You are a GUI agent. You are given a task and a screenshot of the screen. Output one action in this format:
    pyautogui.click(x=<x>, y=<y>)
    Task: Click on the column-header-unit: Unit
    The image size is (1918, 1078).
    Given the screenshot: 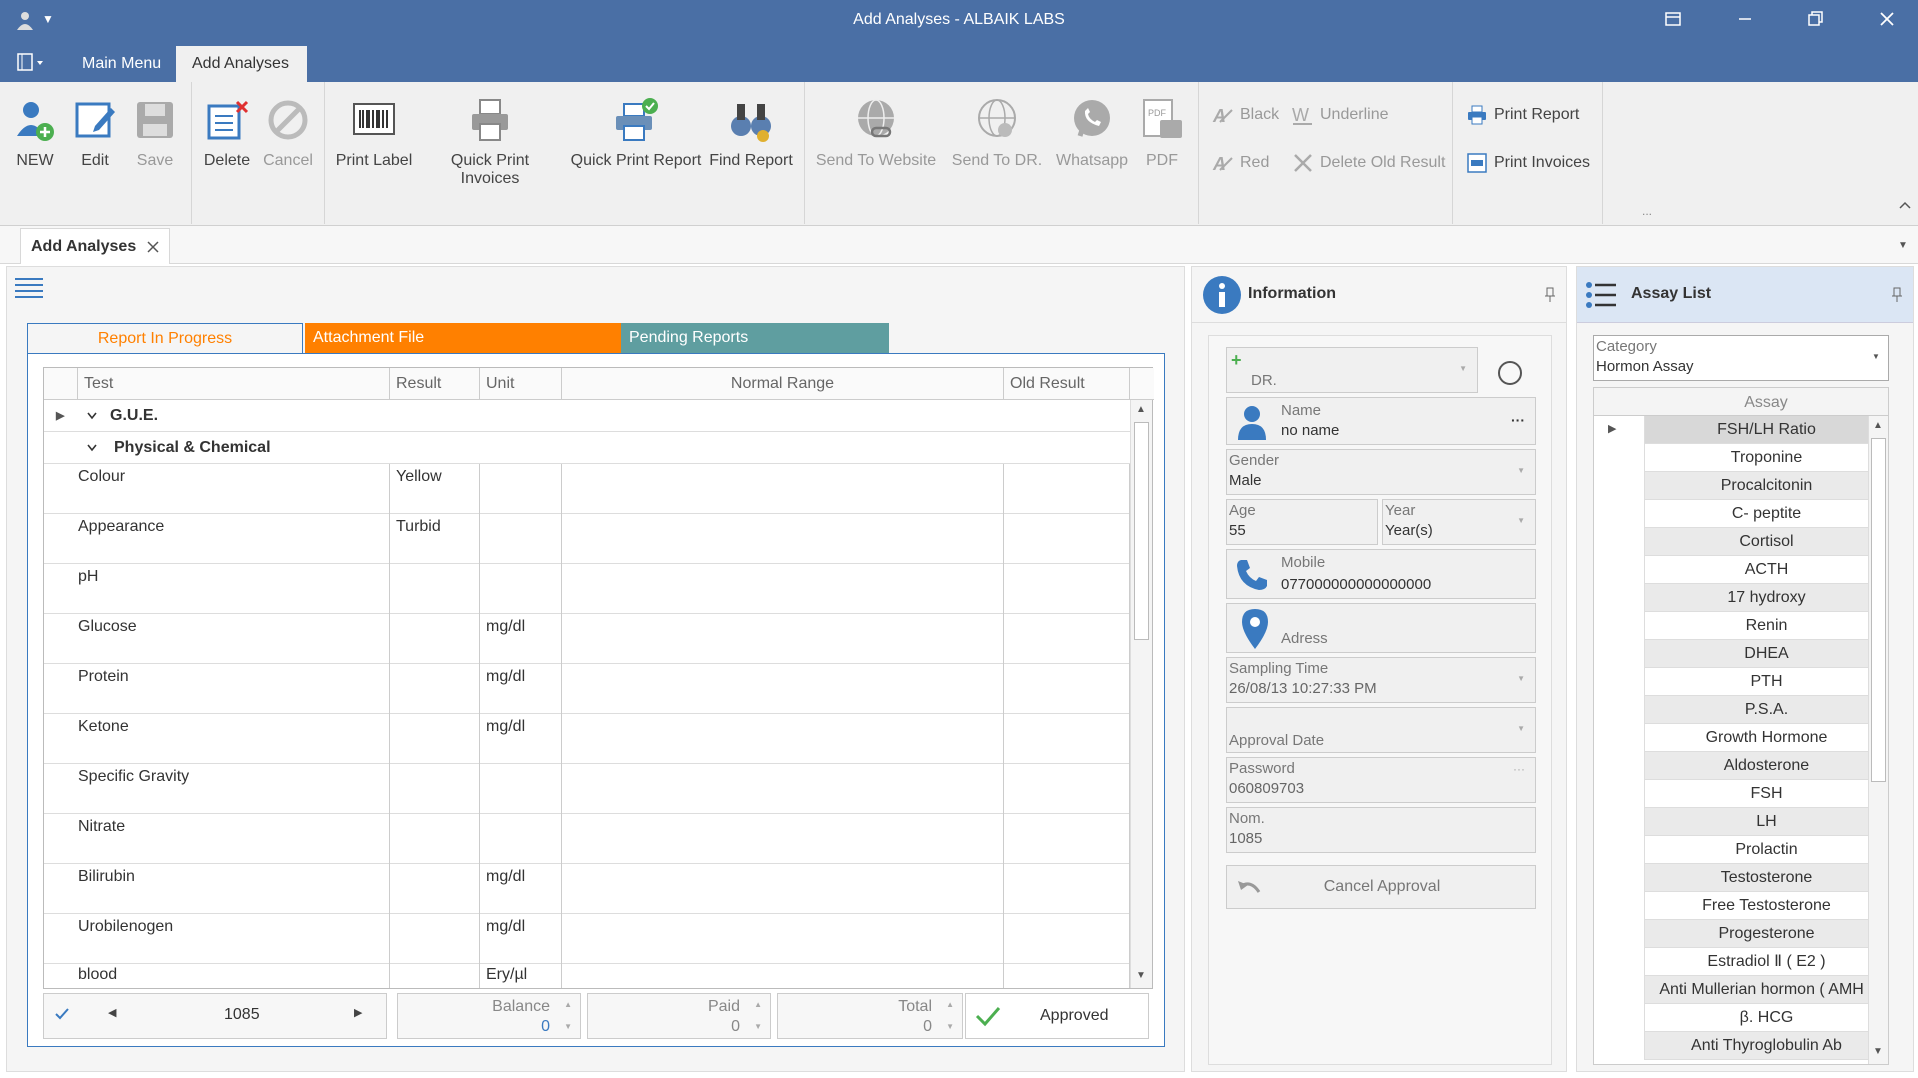 What is the action you would take?
    pyautogui.click(x=521, y=384)
    